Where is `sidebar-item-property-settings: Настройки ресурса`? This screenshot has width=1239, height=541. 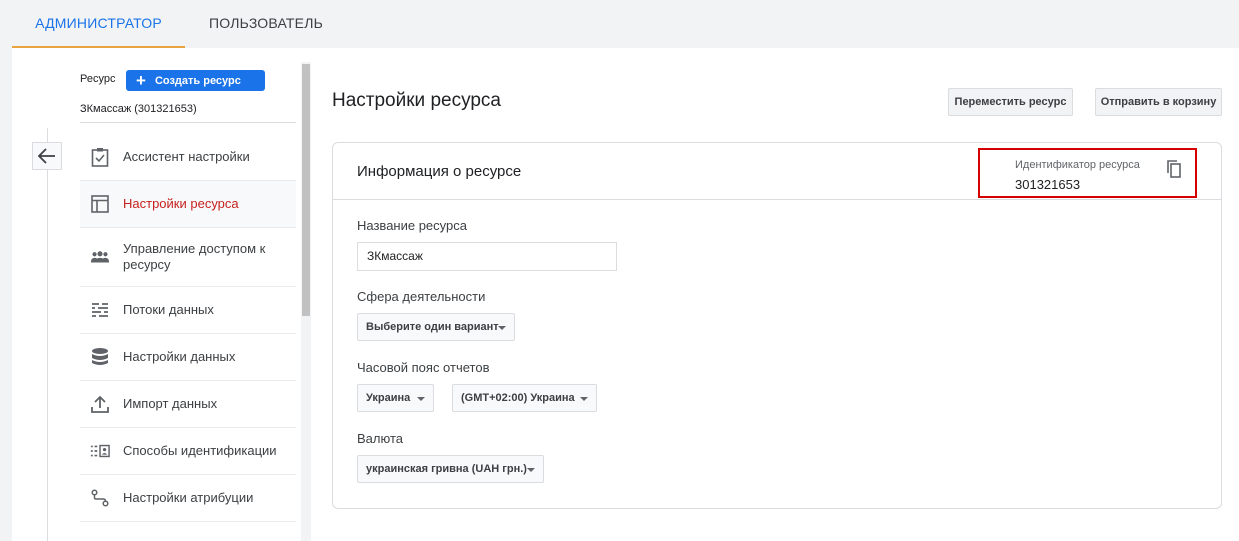 sidebar-item-property-settings: Настройки ресурса is located at coordinates (188, 204).